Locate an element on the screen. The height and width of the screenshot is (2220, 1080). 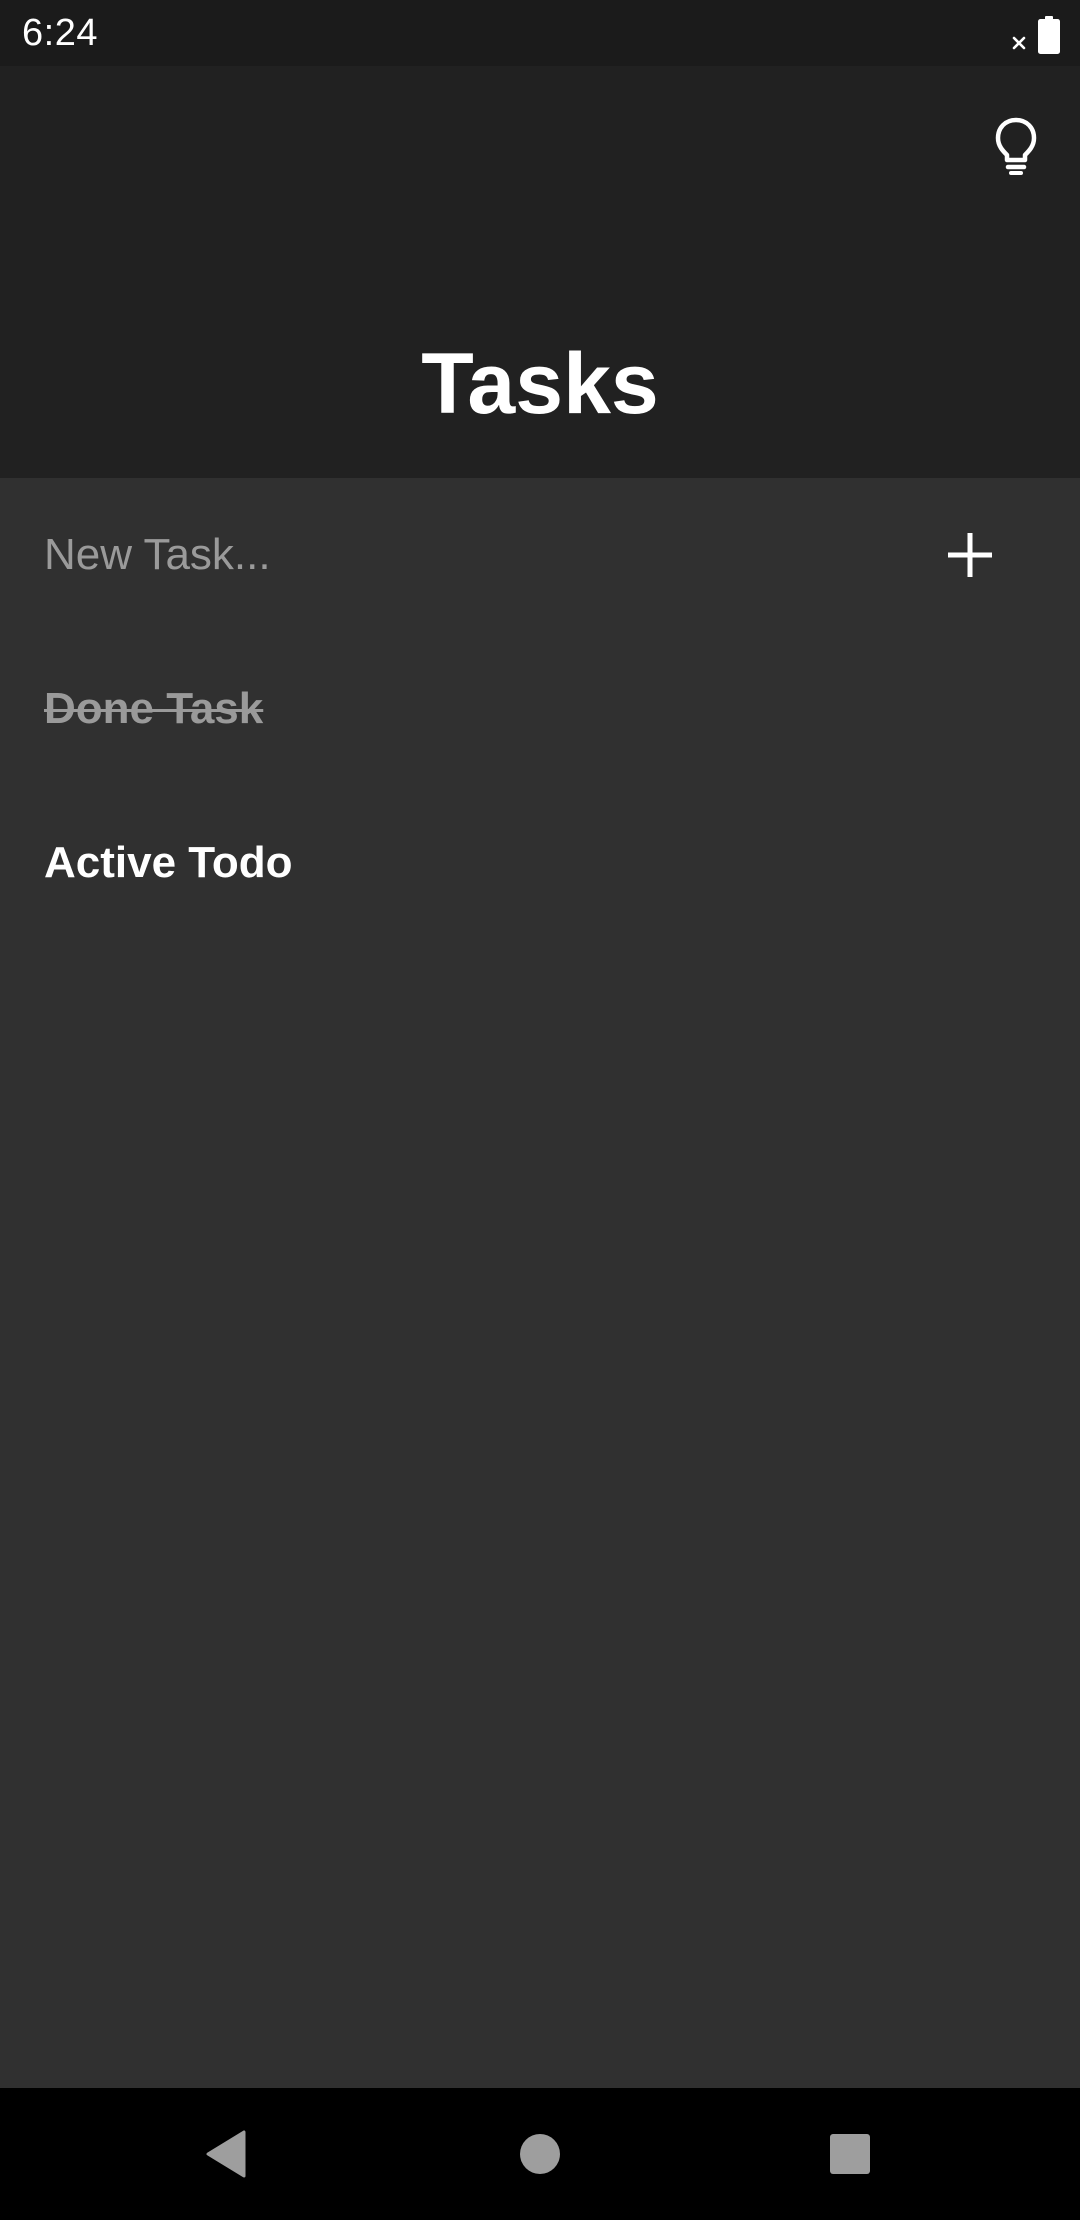
new-task-row is located at coordinates (540, 555).